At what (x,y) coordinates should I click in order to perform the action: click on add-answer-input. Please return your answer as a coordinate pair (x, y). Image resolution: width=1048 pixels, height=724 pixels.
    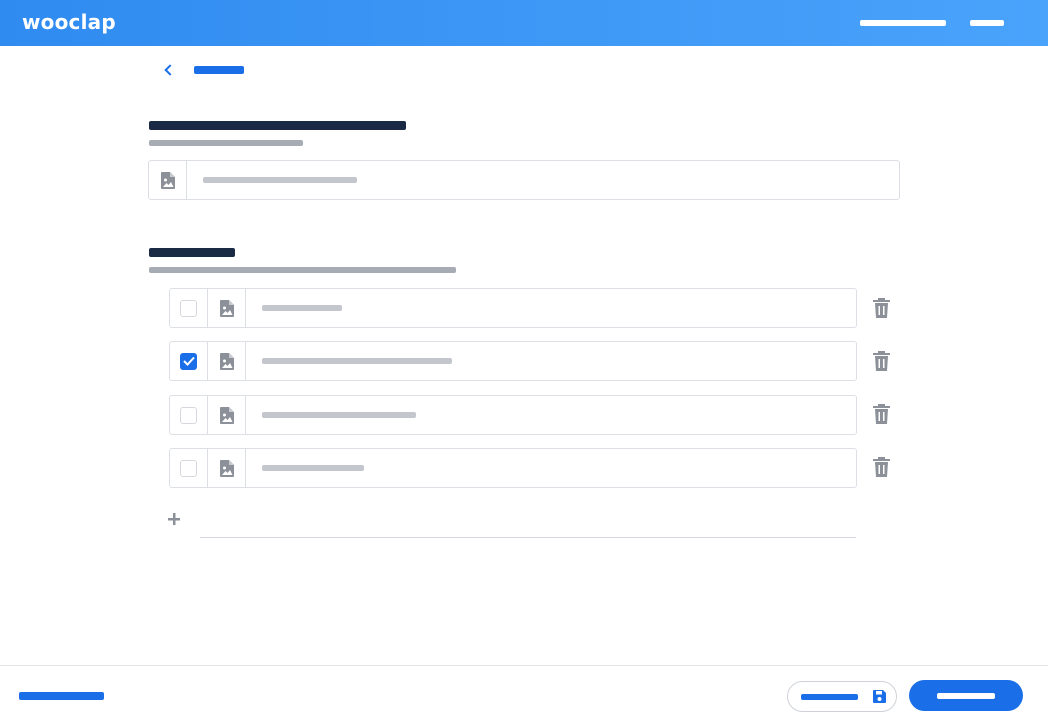
    Looking at the image, I should click on (528, 537).